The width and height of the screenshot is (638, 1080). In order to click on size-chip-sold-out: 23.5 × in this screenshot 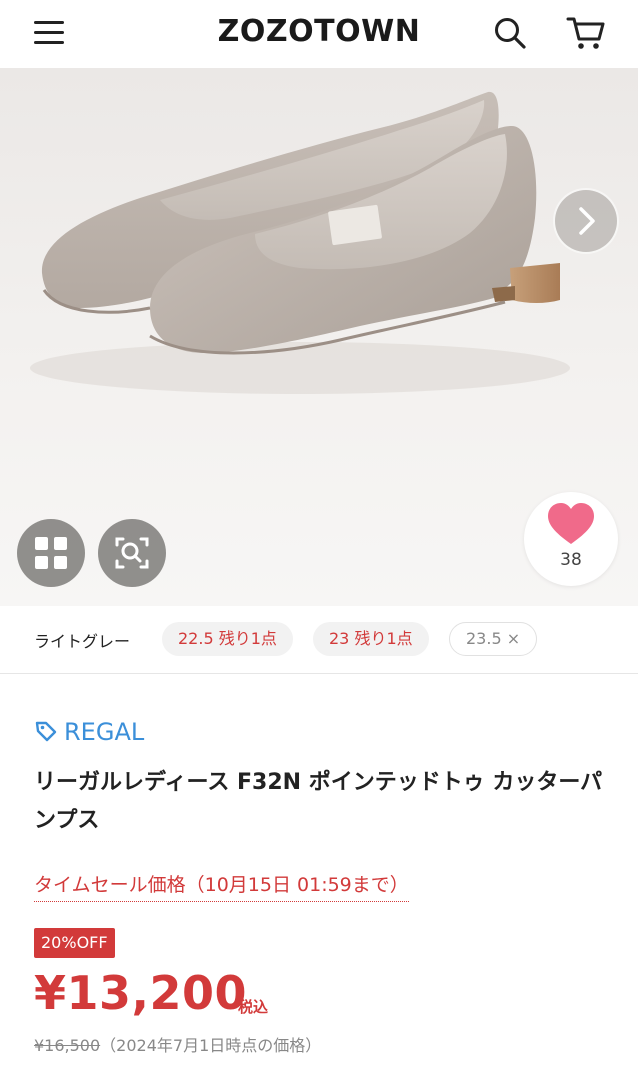, I will do `click(493, 639)`.